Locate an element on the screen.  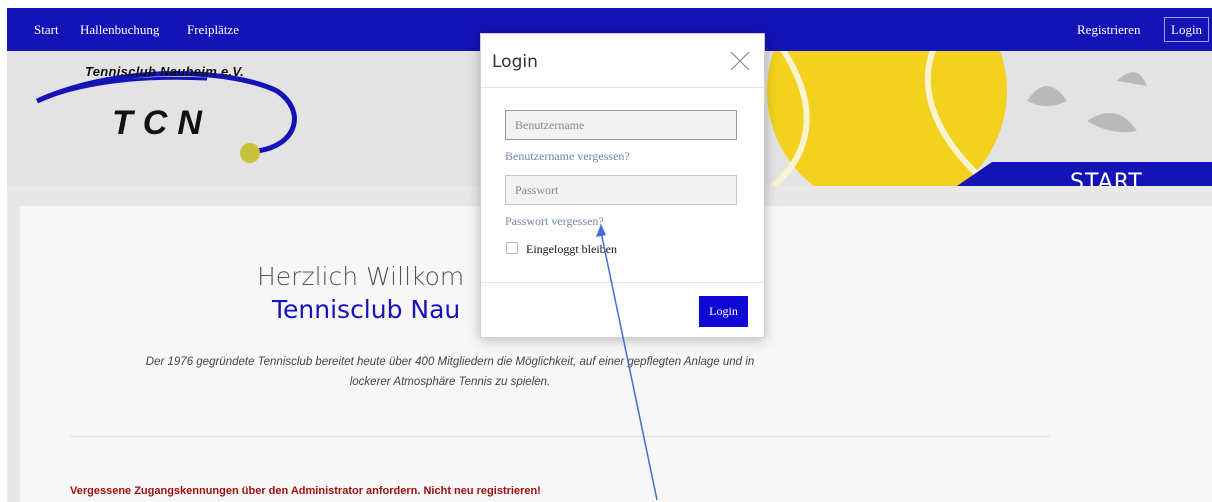
annotation-arrow is located at coordinates (629, 366).